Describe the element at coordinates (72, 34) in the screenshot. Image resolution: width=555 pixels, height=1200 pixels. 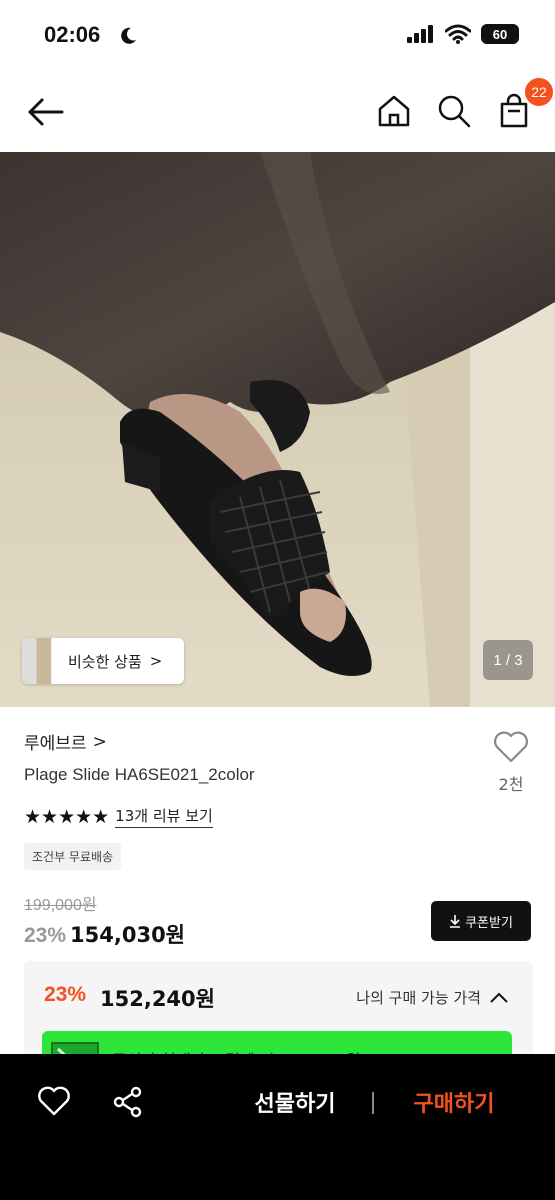
I see `status-time: 02:06` at that location.